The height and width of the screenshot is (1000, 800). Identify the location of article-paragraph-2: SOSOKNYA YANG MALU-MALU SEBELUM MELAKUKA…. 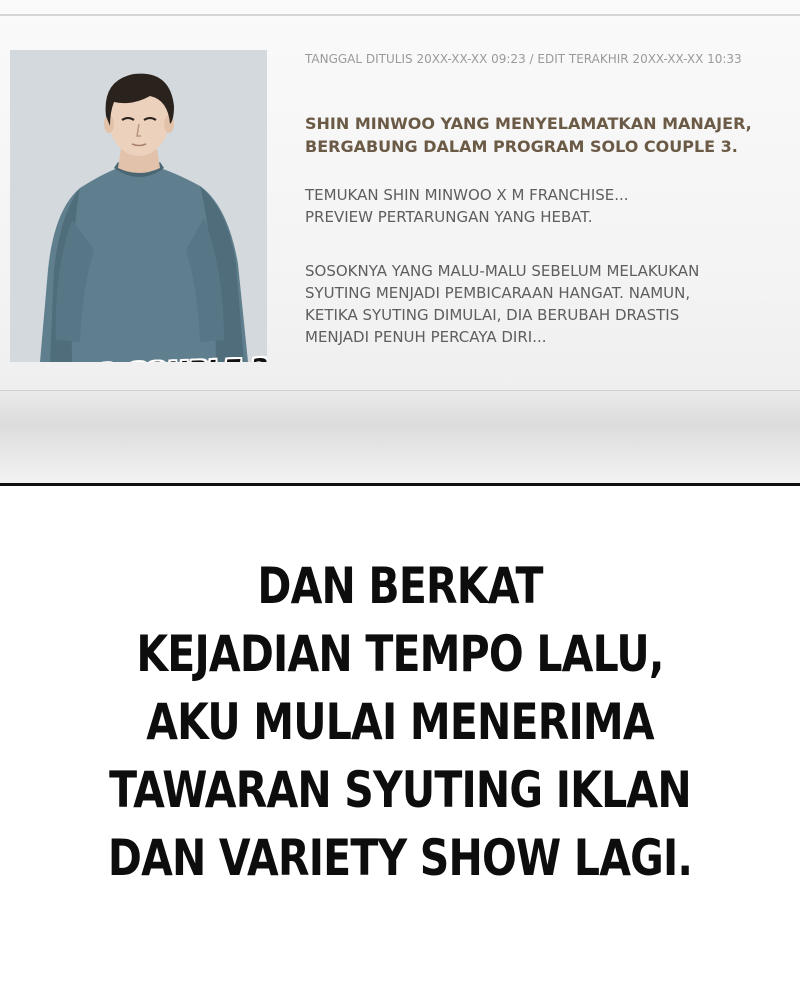
(540, 304).